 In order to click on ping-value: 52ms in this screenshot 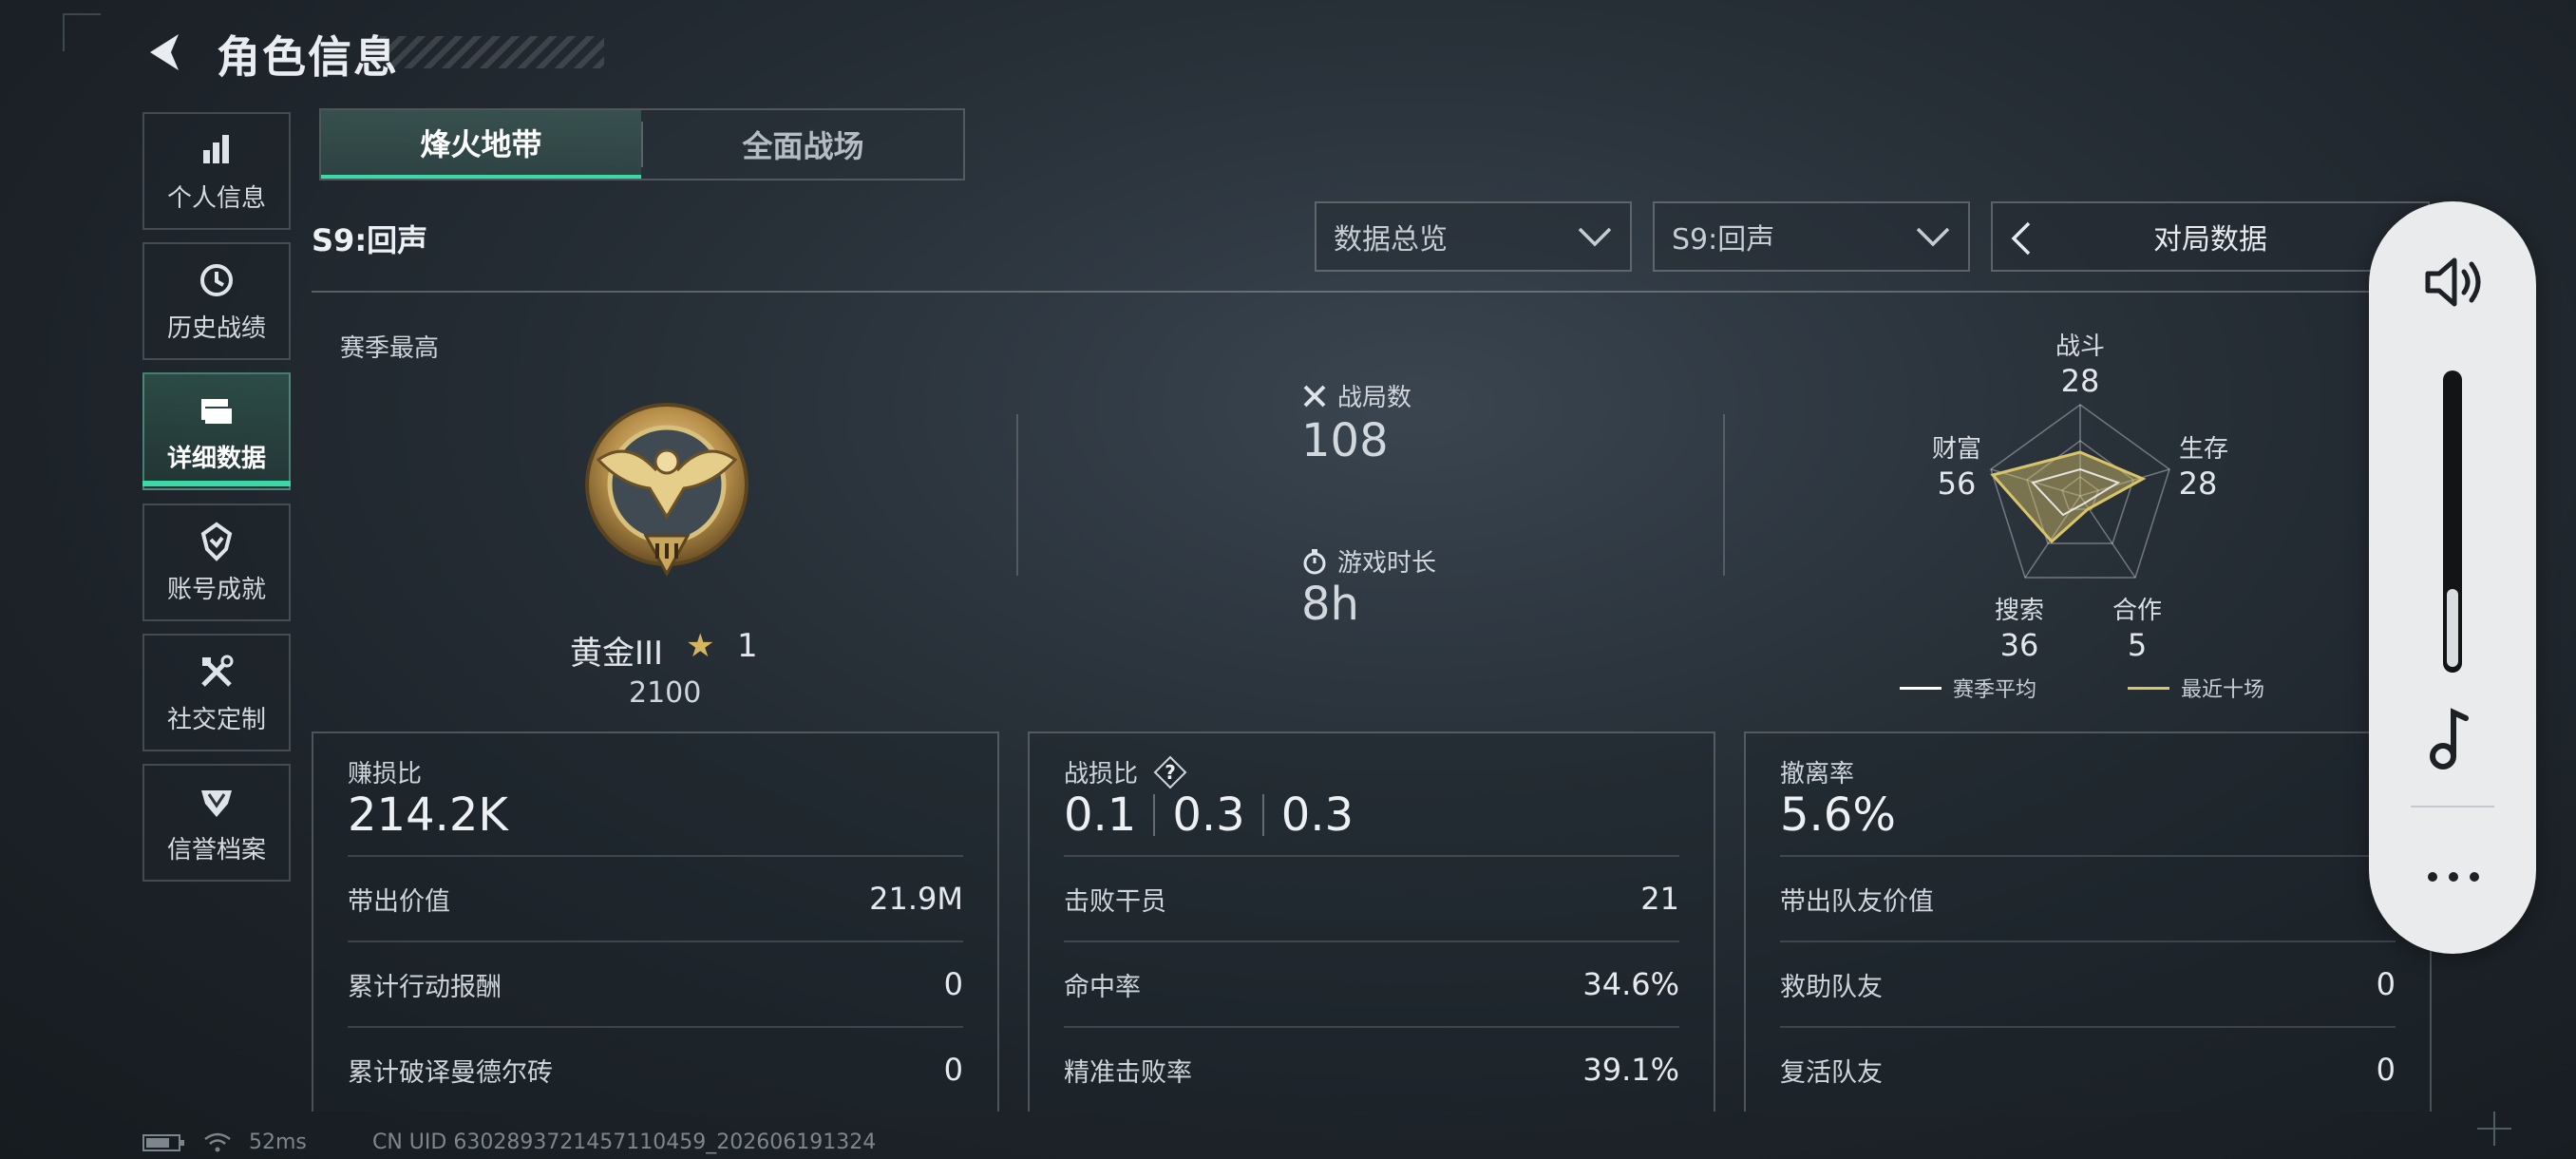, I will do `click(278, 1142)`.